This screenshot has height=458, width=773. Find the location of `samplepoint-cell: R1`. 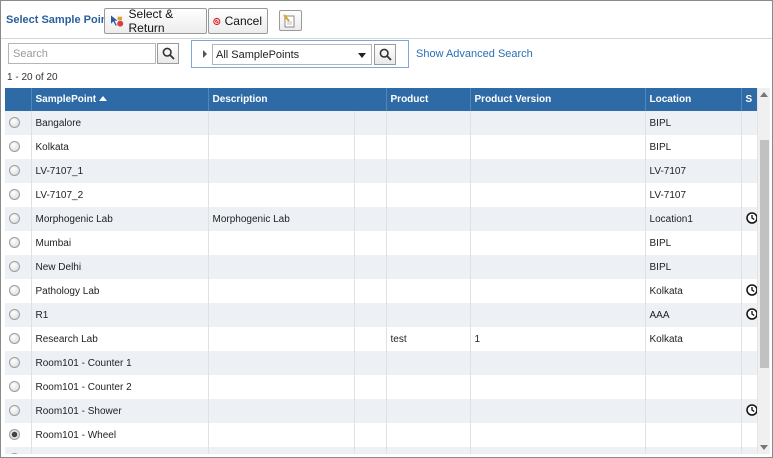

samplepoint-cell: R1 is located at coordinates (120, 315).